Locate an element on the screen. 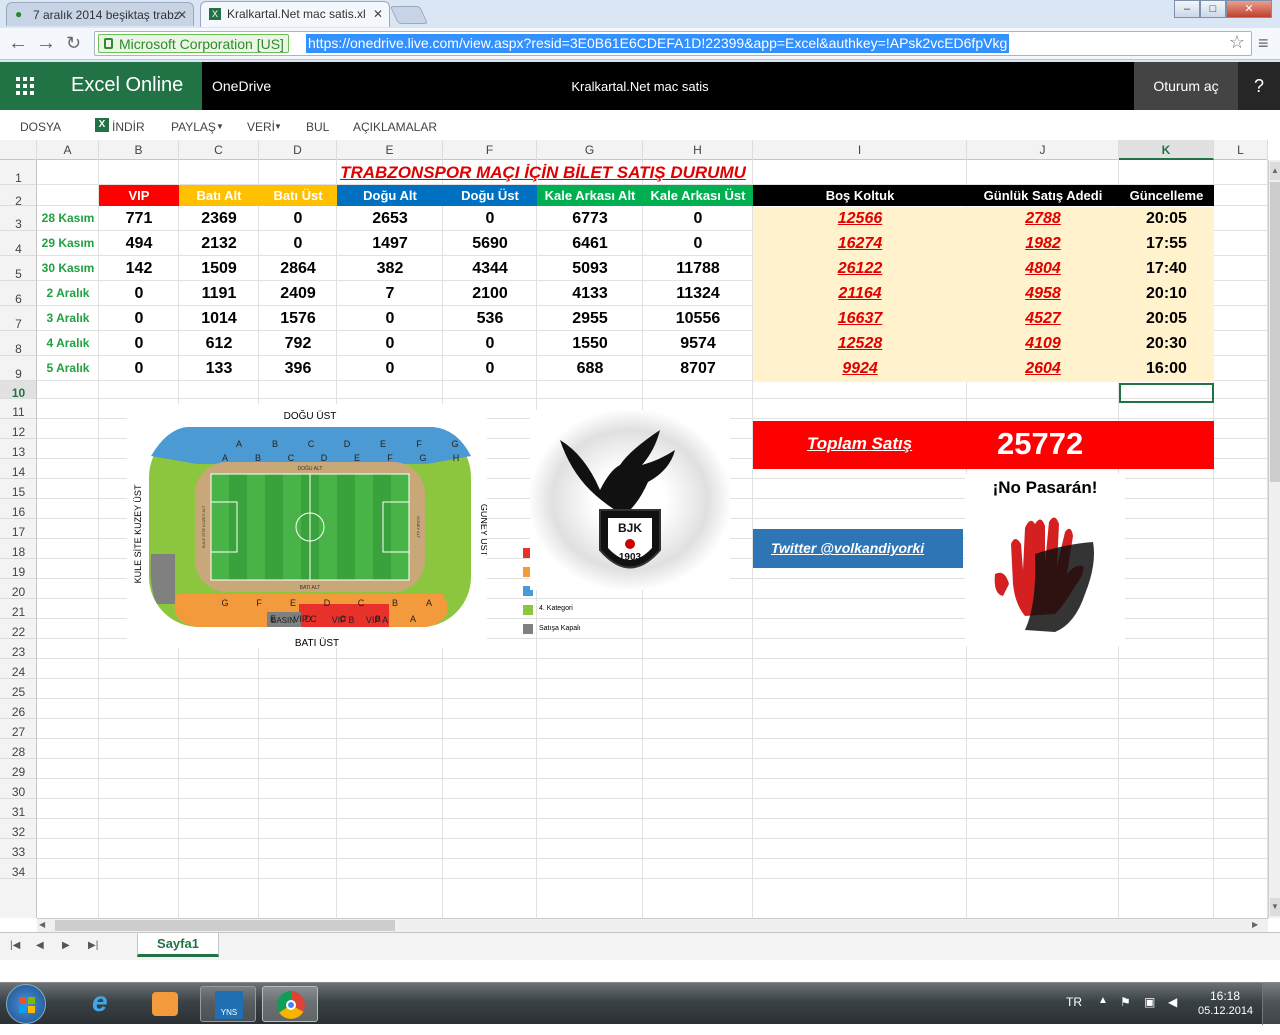  row-header: 12 is located at coordinates (18, 429).